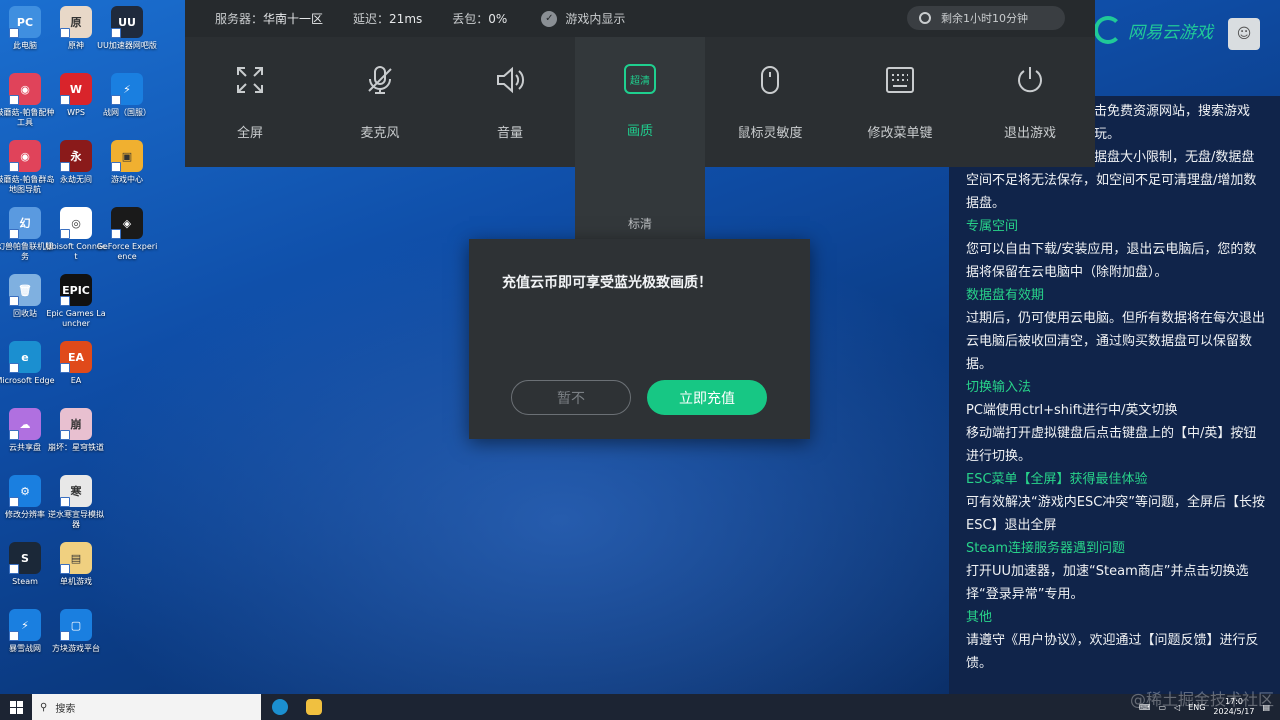 This screenshot has width=1280, height=720. I want to click on tool-mouse-sensitivity-button: 鼠标灵敏度, so click(770, 102).